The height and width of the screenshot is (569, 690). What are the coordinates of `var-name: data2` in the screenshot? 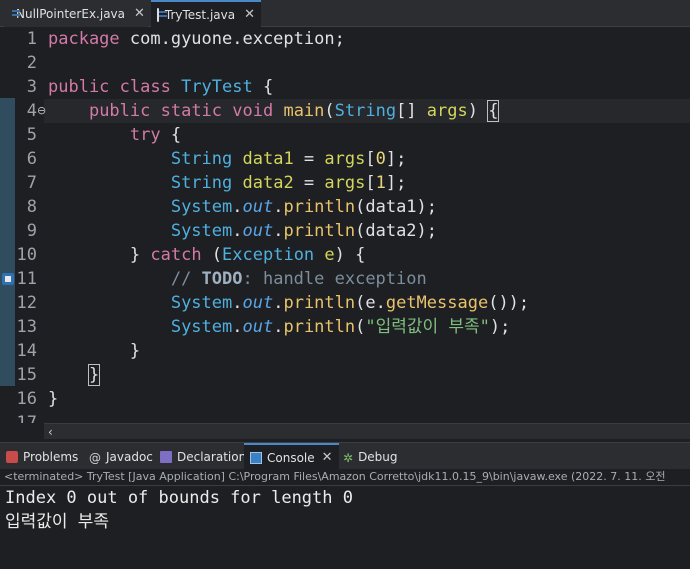 It's located at (268, 183).